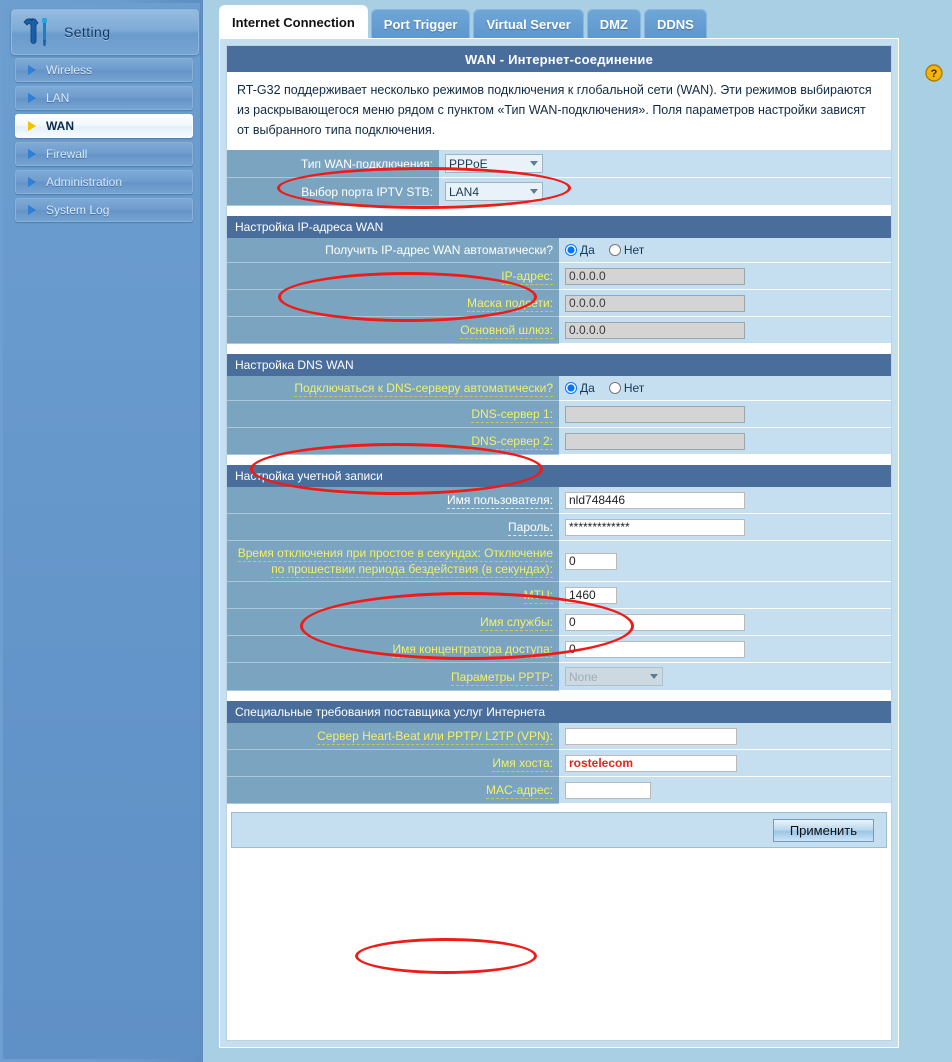 The height and width of the screenshot is (1062, 952). What do you see at coordinates (84, 182) in the screenshot?
I see `sidebar-item-label: Administration` at bounding box center [84, 182].